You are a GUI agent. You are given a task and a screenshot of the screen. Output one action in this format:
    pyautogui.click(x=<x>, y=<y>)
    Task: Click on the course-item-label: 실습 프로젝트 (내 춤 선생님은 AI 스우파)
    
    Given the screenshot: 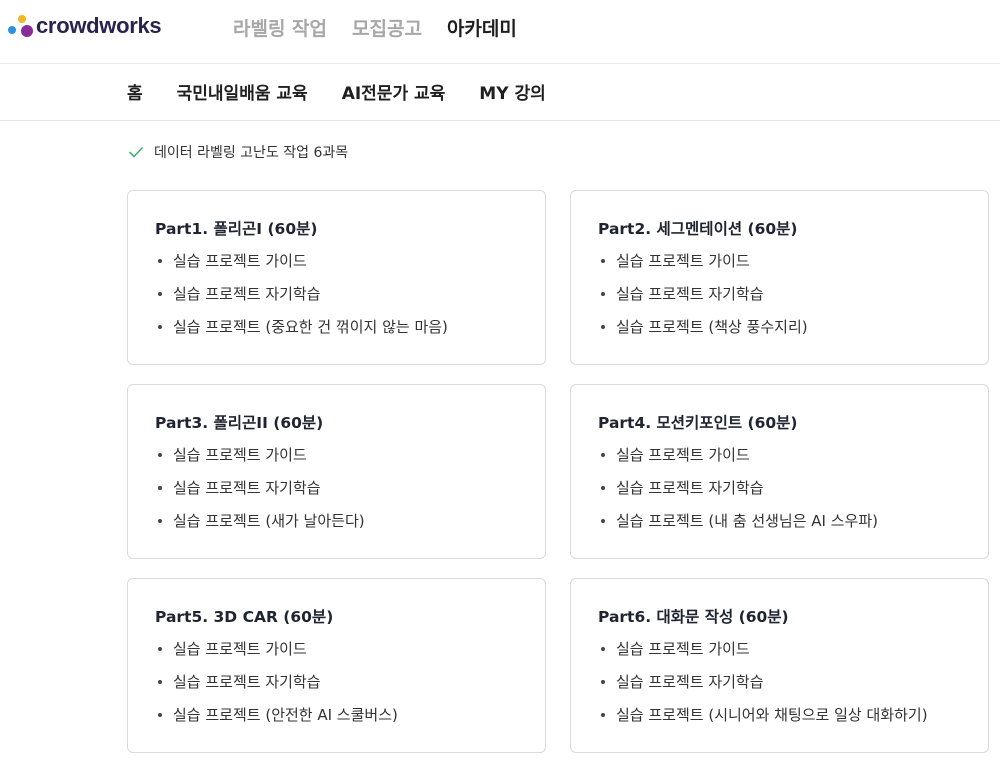 What is the action you would take?
    pyautogui.click(x=747, y=521)
    